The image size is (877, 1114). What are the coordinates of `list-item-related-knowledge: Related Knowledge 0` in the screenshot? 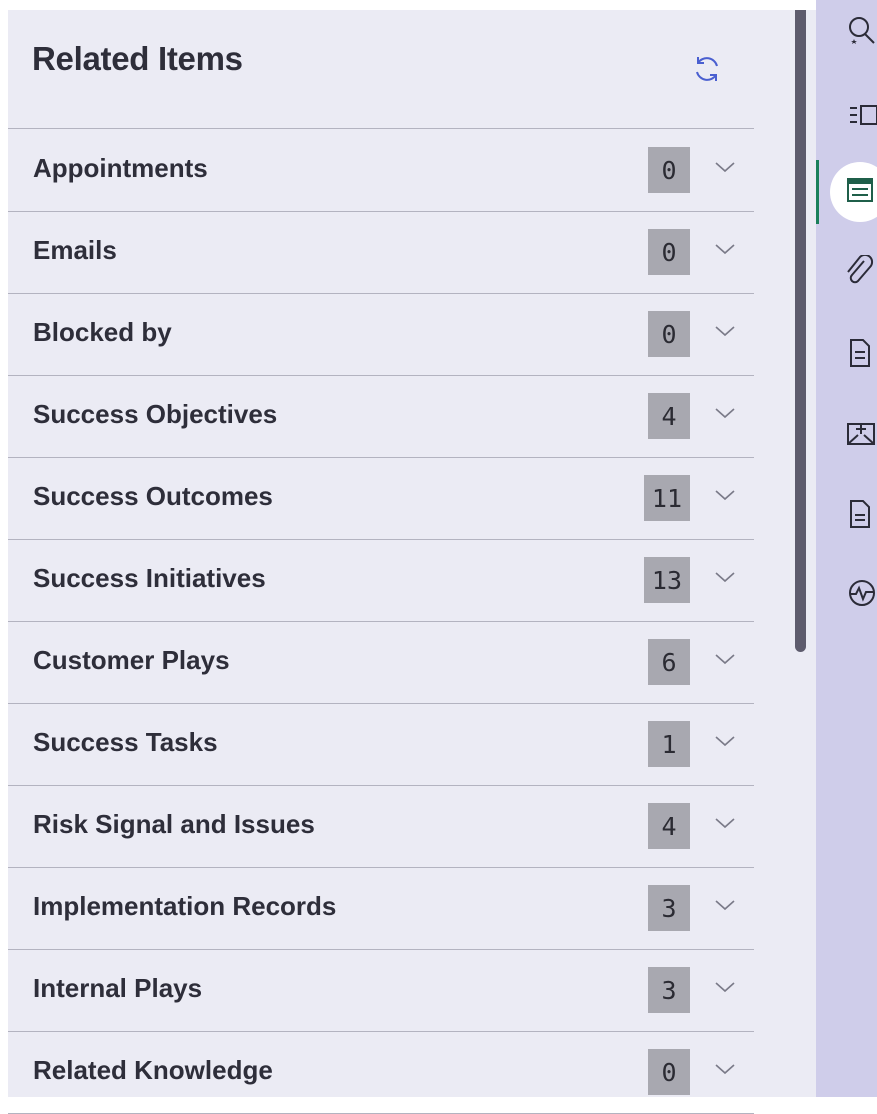 It's located at (381, 1073).